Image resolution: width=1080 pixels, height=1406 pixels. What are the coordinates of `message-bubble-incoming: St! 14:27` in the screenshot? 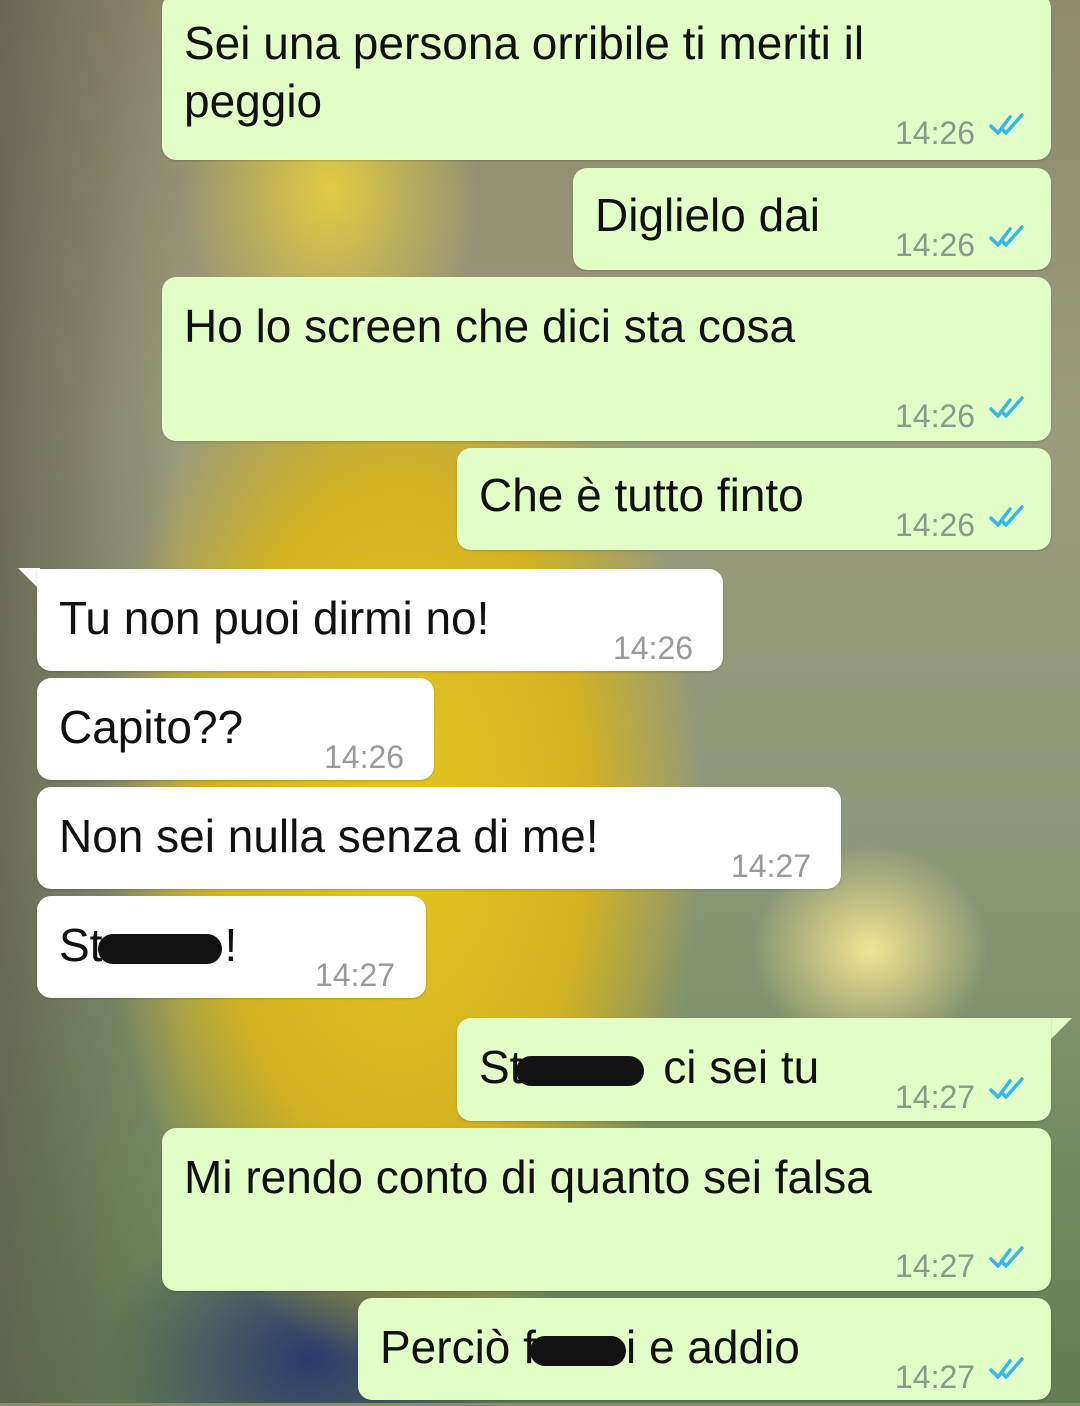 It's located at (231, 947).